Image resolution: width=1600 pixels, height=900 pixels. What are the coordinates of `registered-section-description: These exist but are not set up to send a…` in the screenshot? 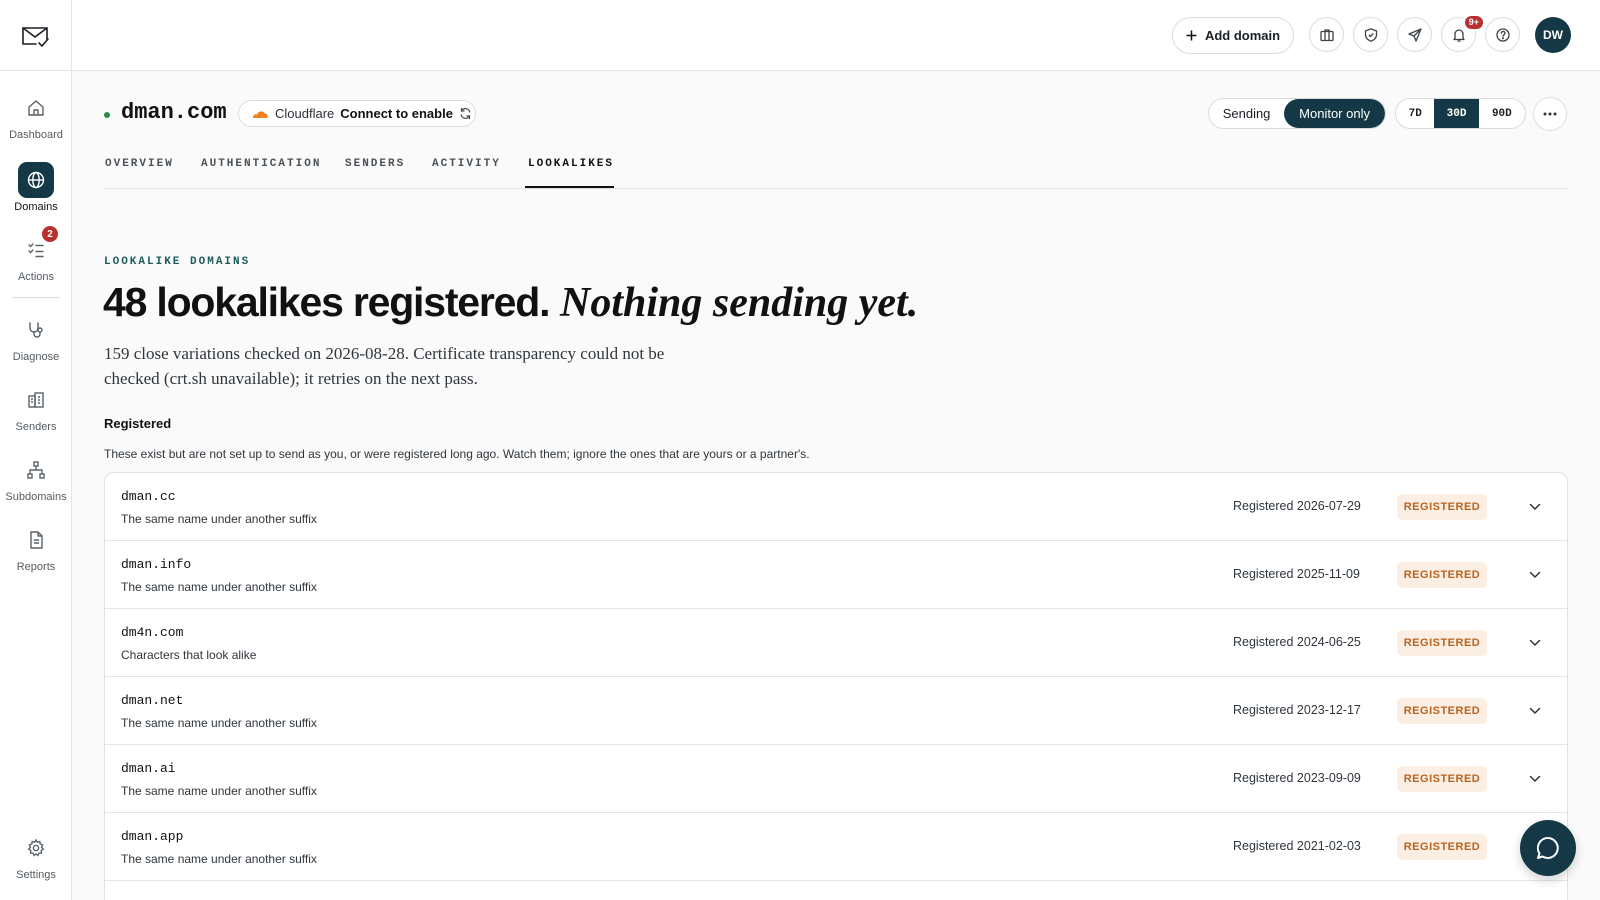 It's located at (457, 454).